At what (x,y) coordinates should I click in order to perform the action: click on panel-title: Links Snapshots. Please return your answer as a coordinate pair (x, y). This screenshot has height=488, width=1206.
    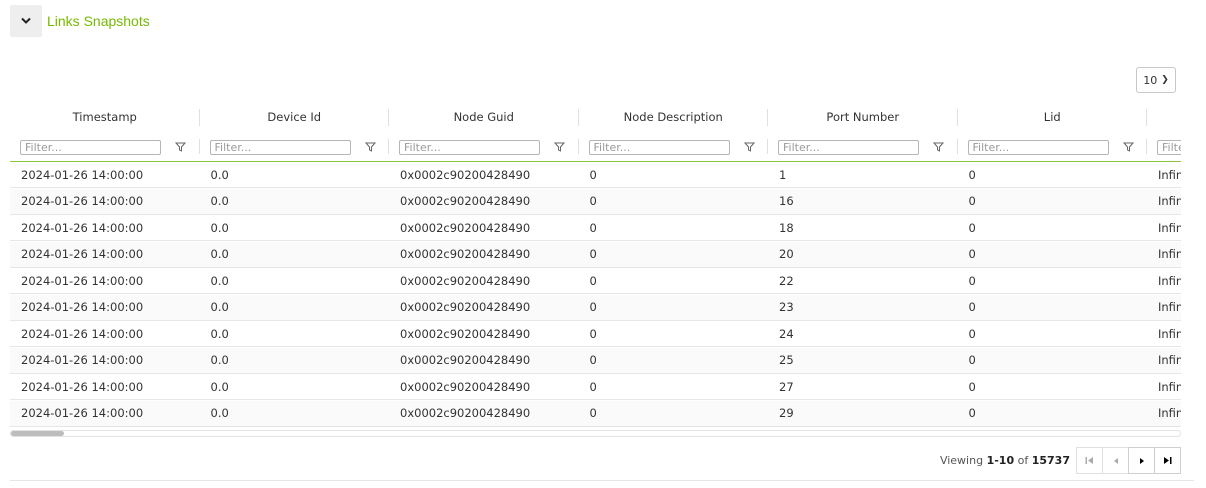
    Looking at the image, I should click on (98, 21).